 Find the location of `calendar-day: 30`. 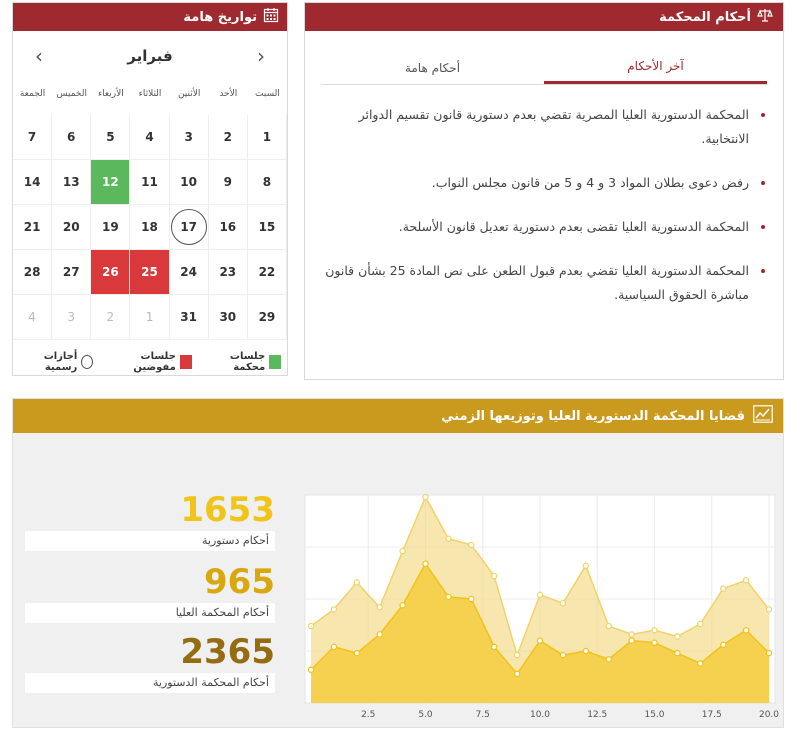

calendar-day: 30 is located at coordinates (228, 317).